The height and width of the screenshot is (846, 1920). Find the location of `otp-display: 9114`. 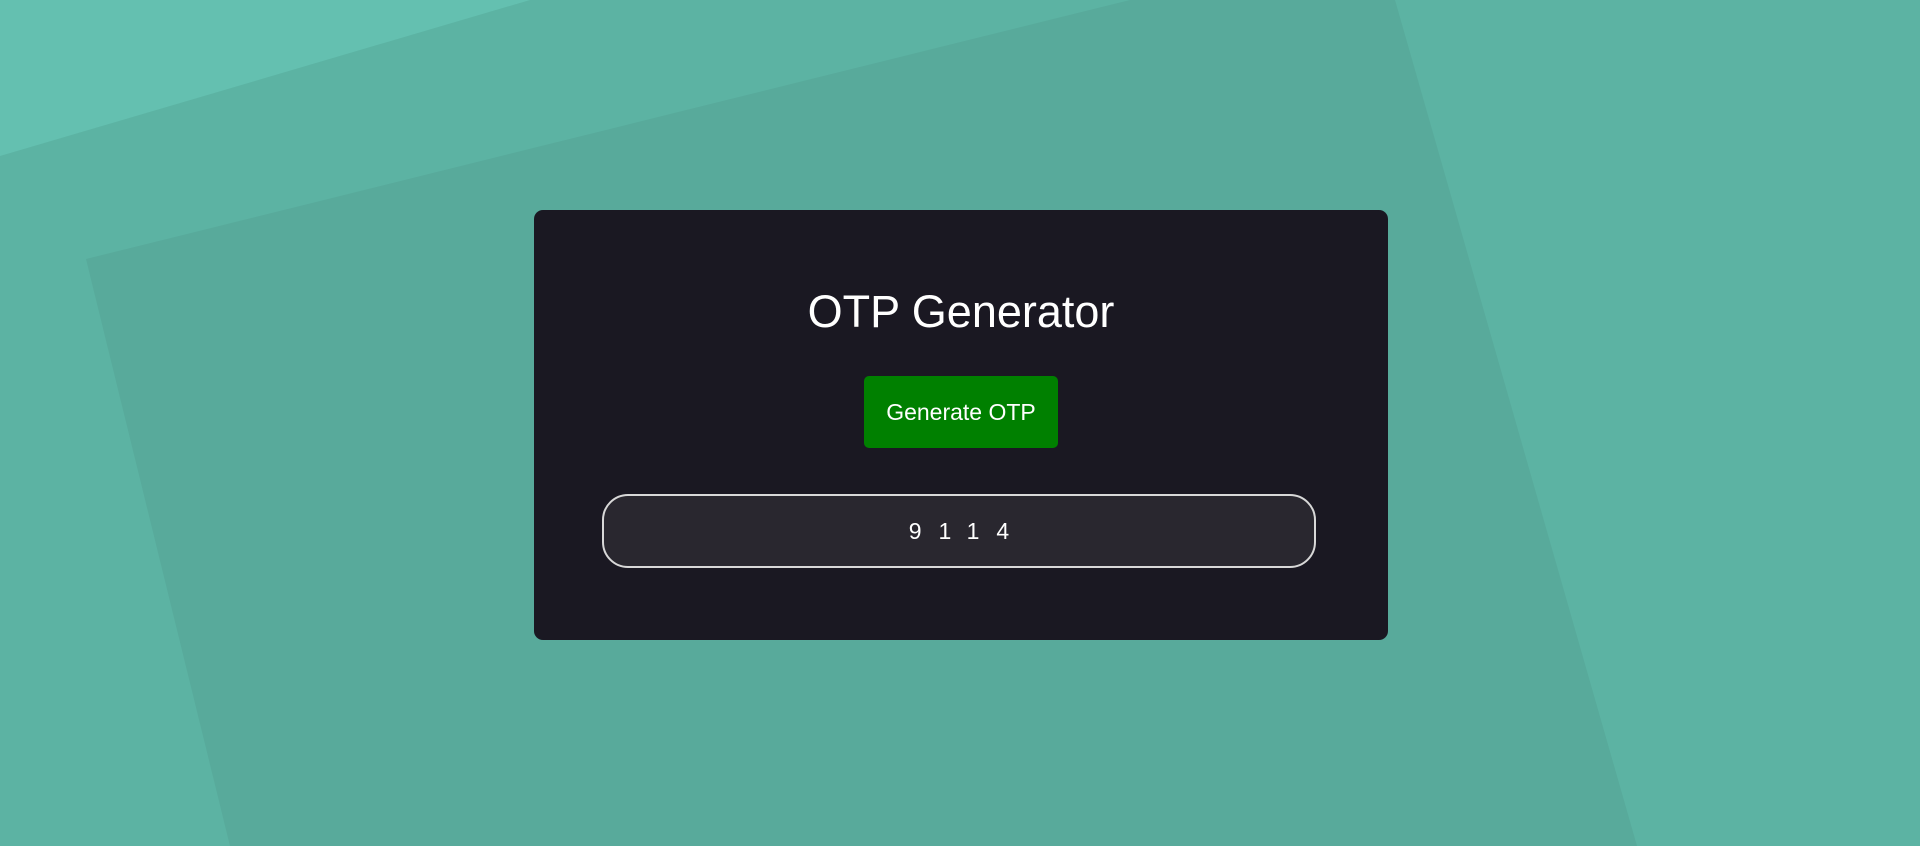

otp-display: 9114 is located at coordinates (959, 531).